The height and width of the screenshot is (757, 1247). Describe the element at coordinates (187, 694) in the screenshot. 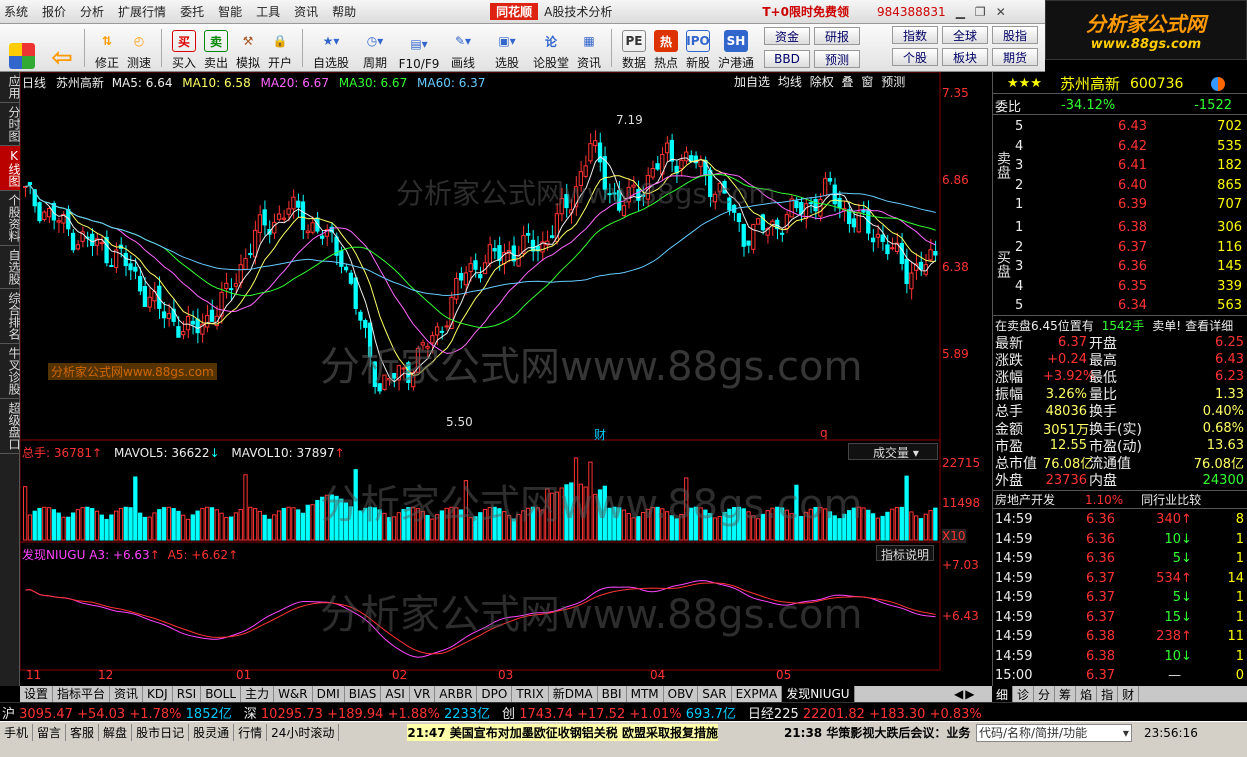

I see `tab-indicator-4: RSI` at that location.